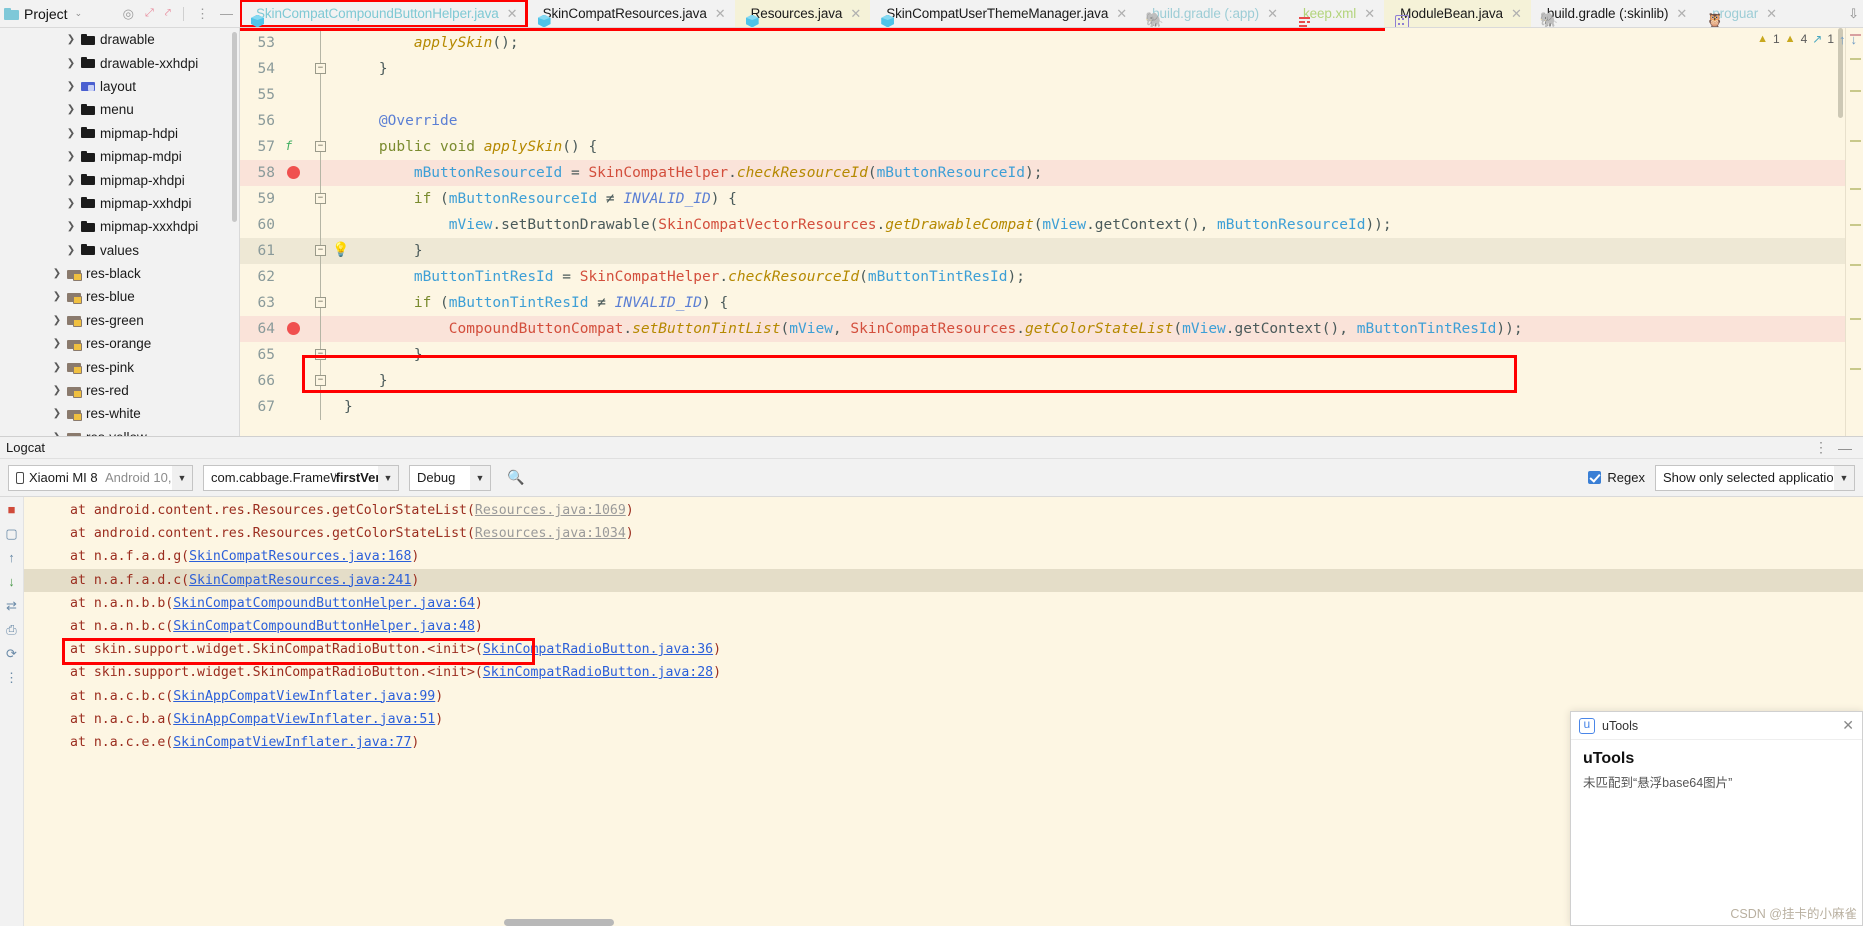 The image size is (1863, 926). What do you see at coordinates (100, 477) in the screenshot?
I see `device-selector: Xiaomi MI 8 Lite Android 10, AP ▼` at bounding box center [100, 477].